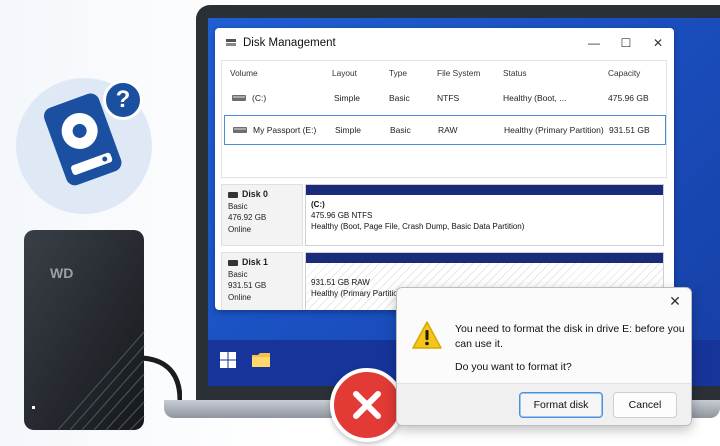 The image size is (720, 446). I want to click on column-header-capacity: Capacity, so click(624, 73).